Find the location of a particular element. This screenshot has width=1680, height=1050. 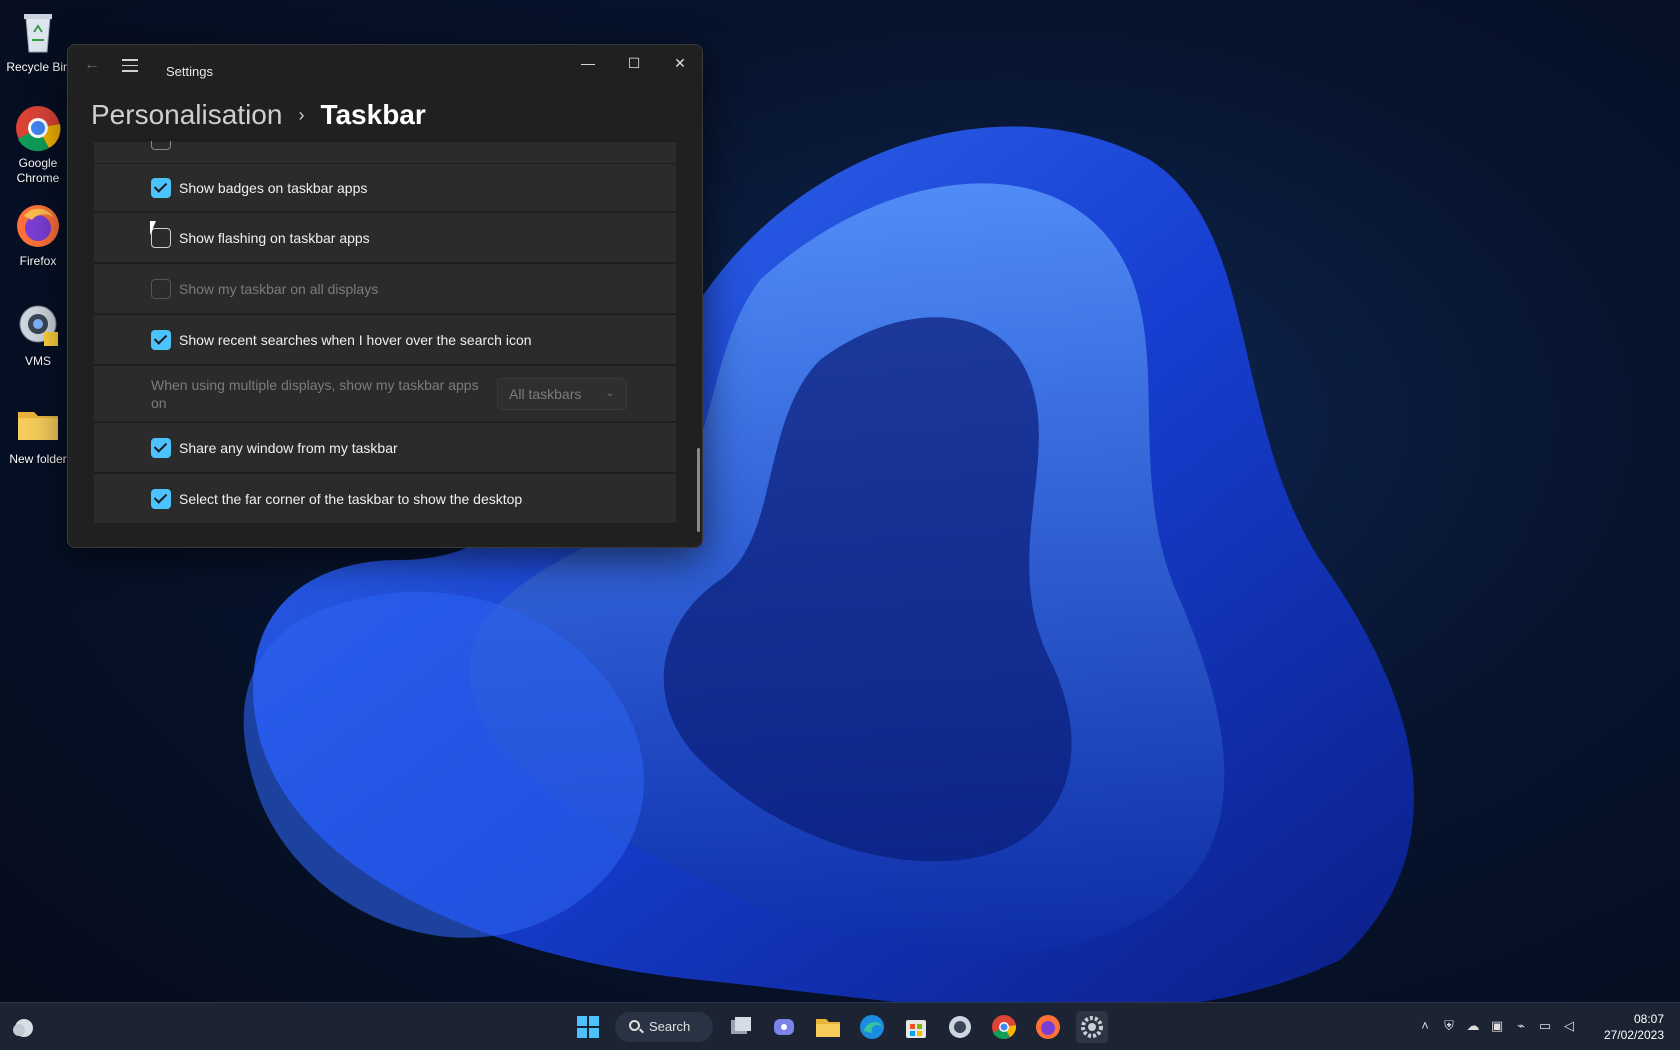

setting-label: Show badges on taskbar apps is located at coordinates (273, 188).